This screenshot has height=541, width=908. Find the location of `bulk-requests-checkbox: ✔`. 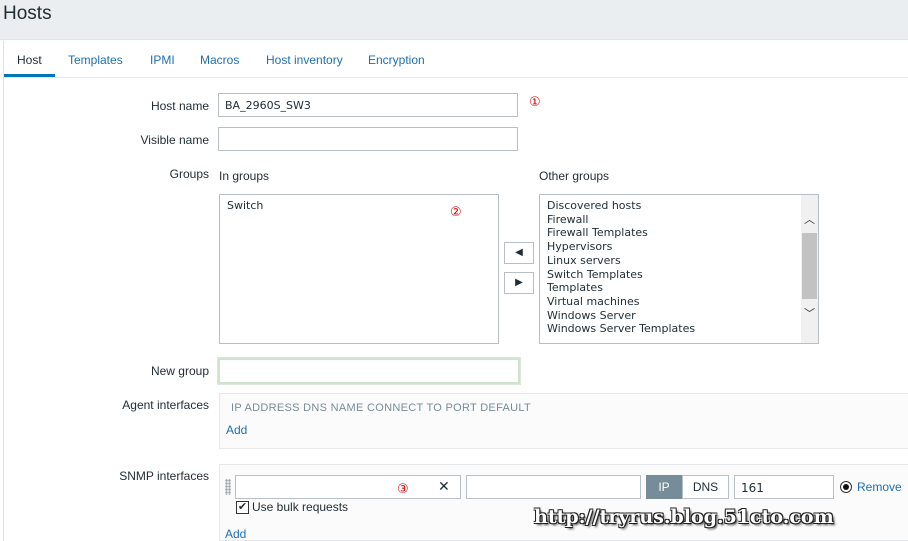

bulk-requests-checkbox: ✔ is located at coordinates (242, 507).